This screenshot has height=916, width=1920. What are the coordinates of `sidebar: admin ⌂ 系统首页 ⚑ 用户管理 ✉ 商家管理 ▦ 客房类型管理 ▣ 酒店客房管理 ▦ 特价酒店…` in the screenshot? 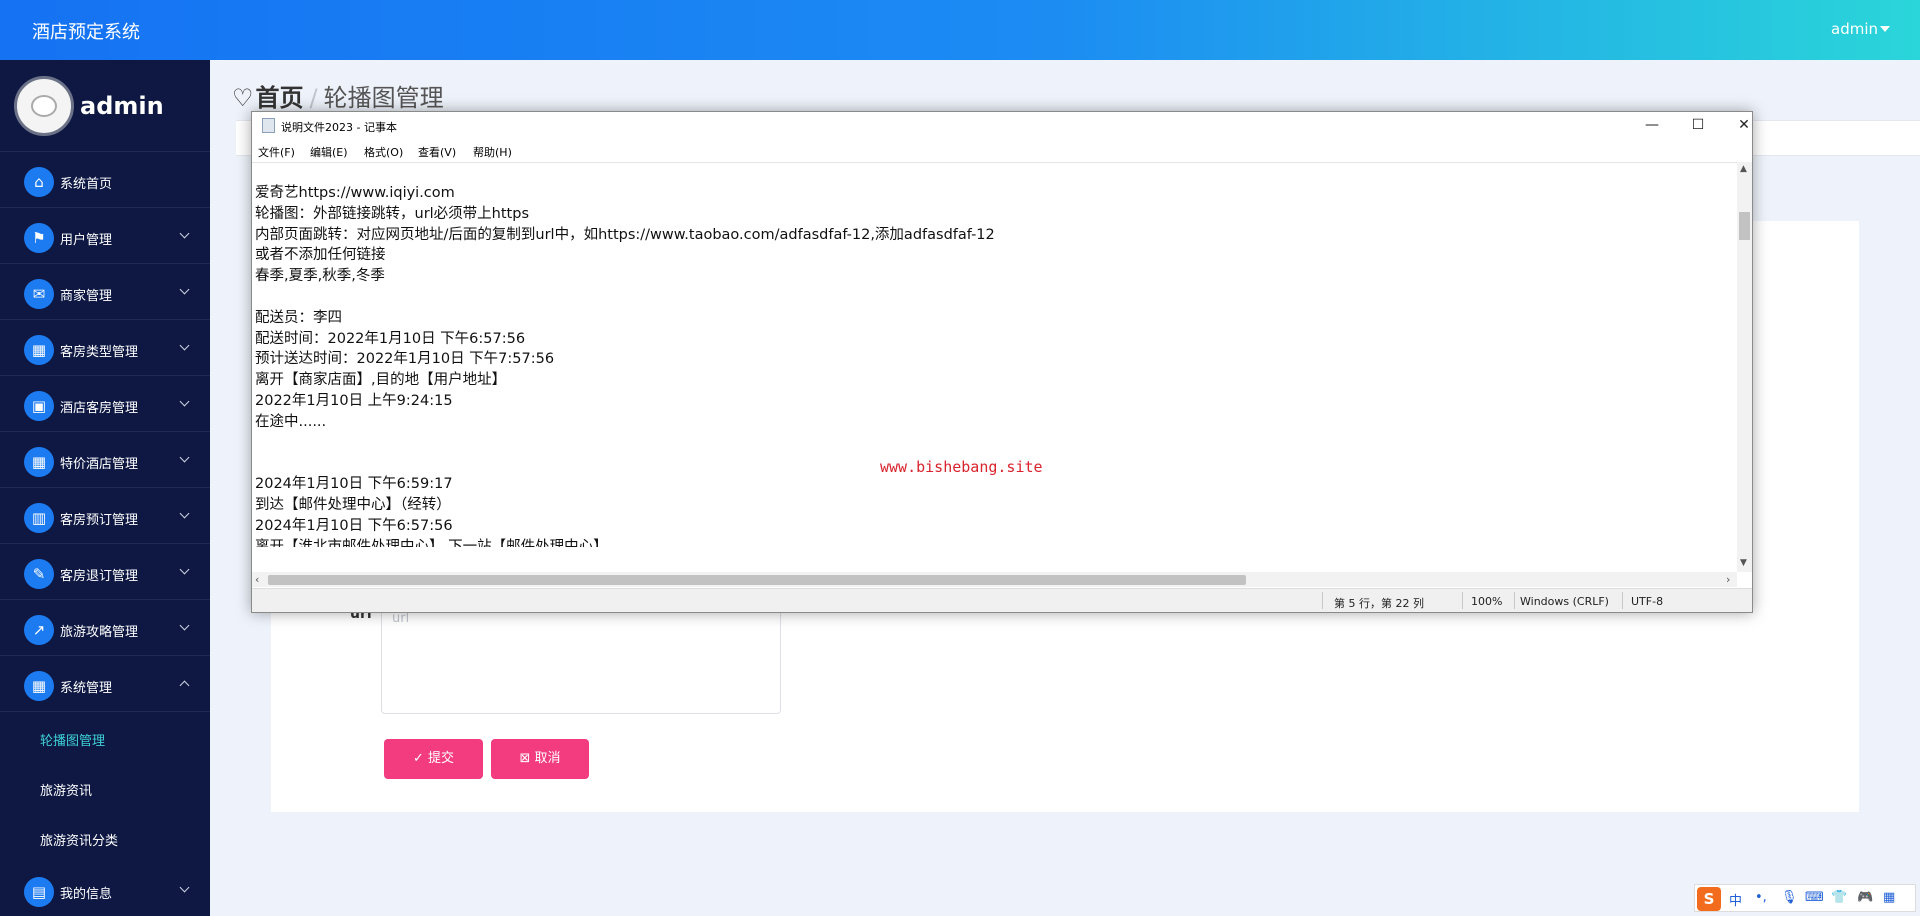 It's located at (105, 488).